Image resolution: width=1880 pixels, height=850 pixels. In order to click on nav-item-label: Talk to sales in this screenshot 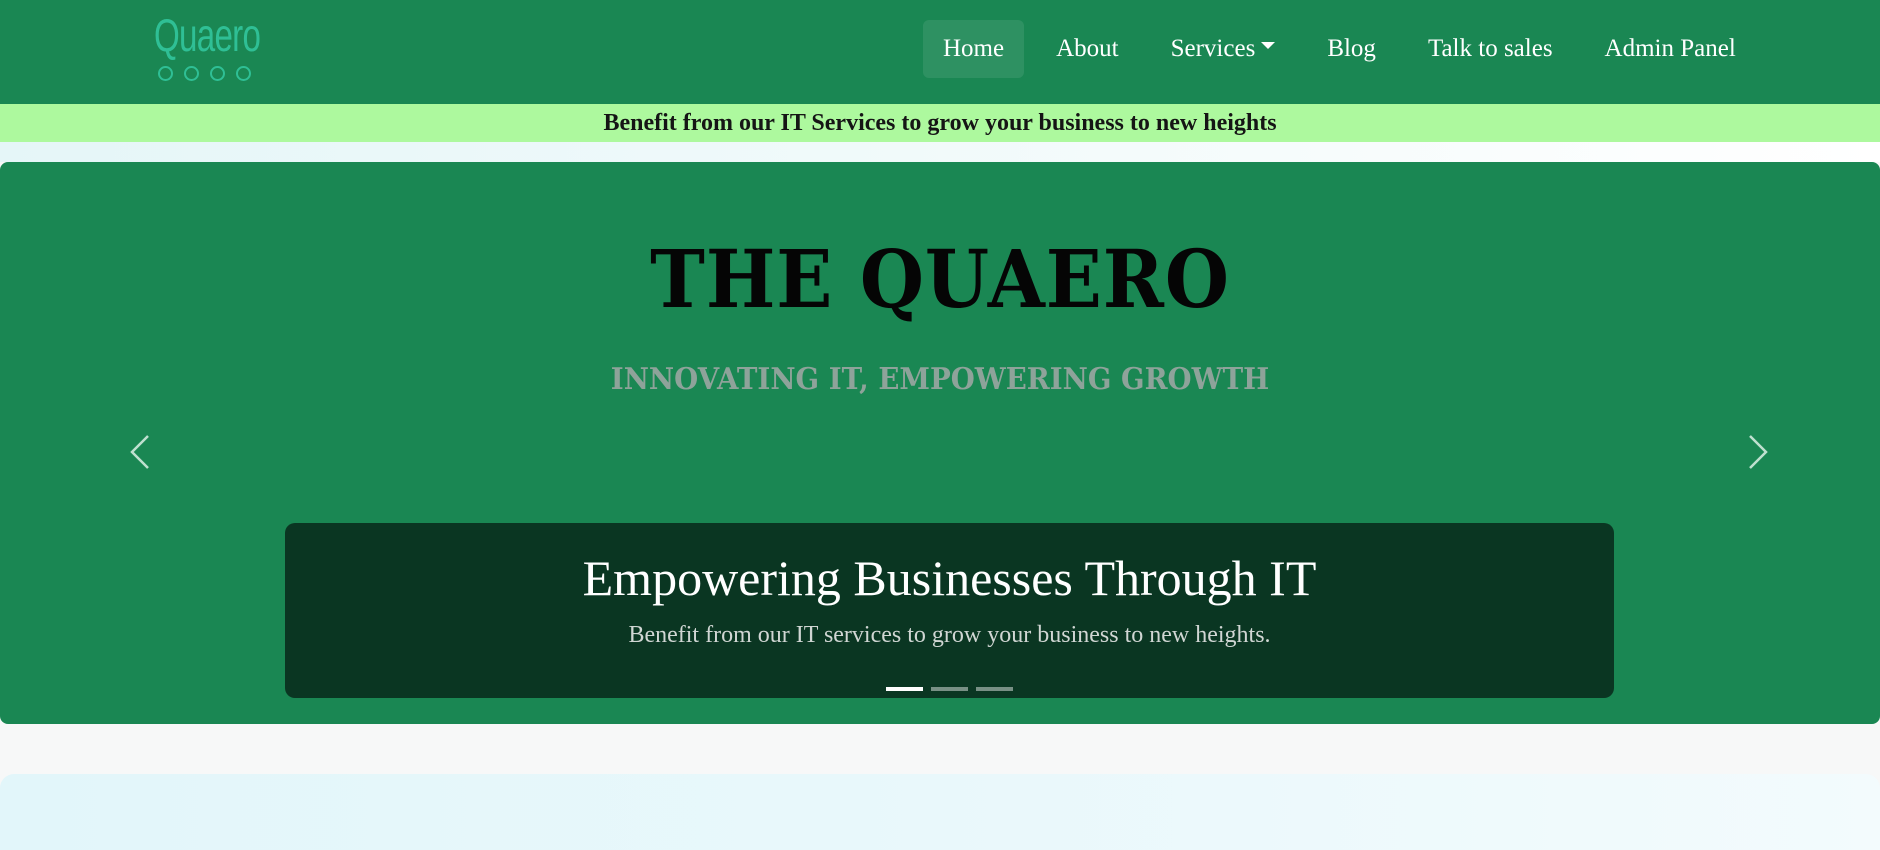, I will do `click(1490, 48)`.